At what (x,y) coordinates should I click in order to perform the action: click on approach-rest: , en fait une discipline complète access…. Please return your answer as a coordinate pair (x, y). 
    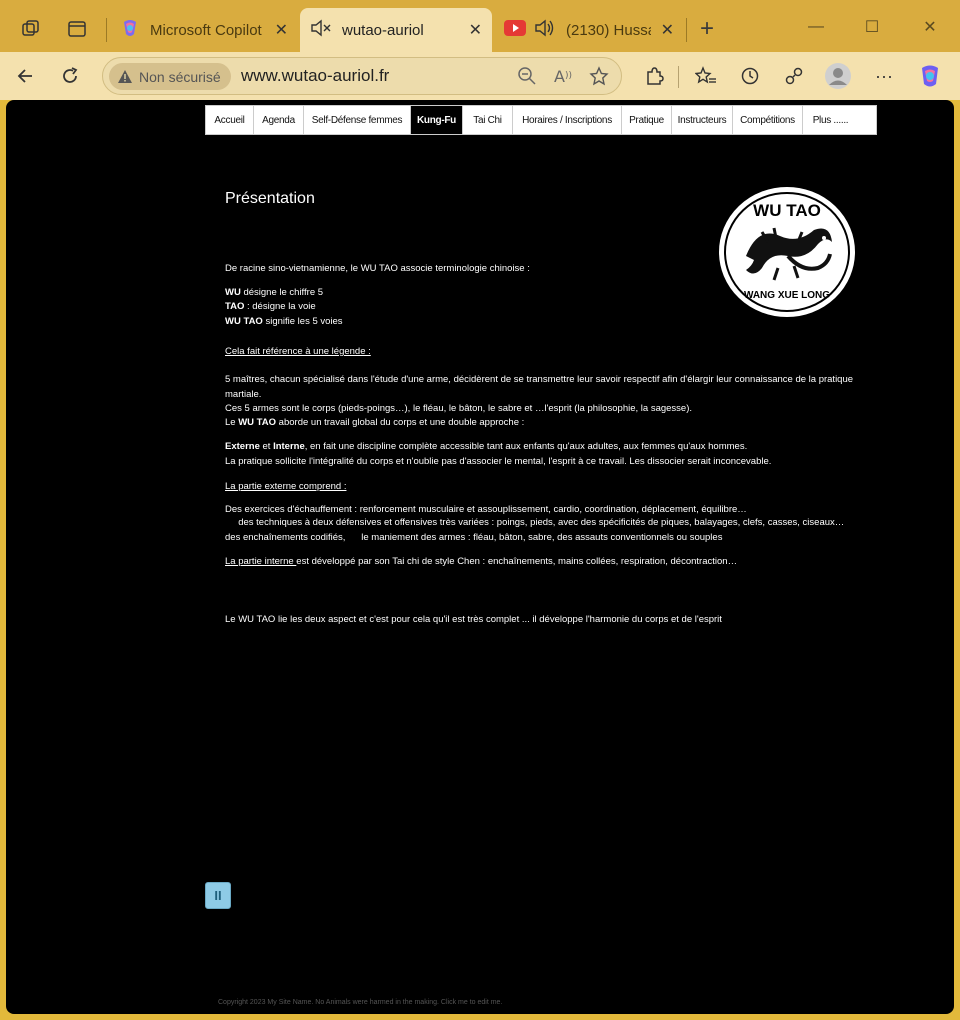
    Looking at the image, I should click on (526, 446).